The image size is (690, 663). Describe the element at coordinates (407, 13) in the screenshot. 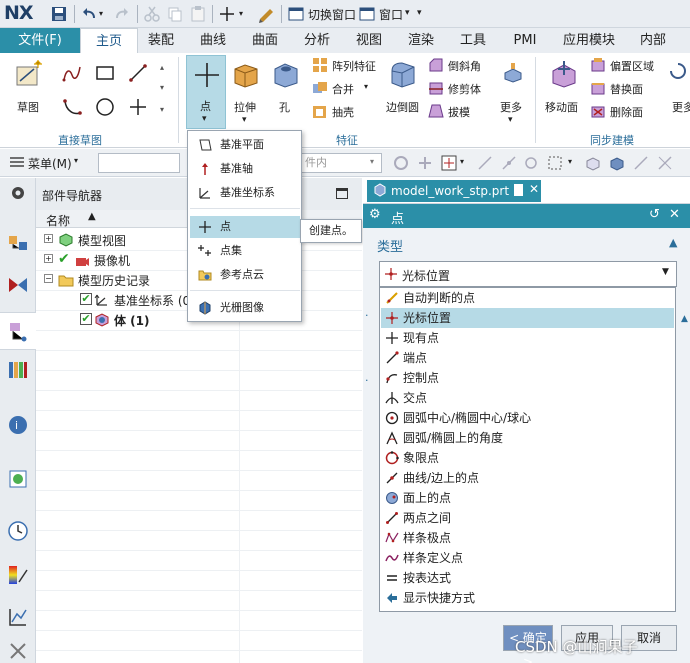

I see `window-dropdown-icon: ▾` at that location.